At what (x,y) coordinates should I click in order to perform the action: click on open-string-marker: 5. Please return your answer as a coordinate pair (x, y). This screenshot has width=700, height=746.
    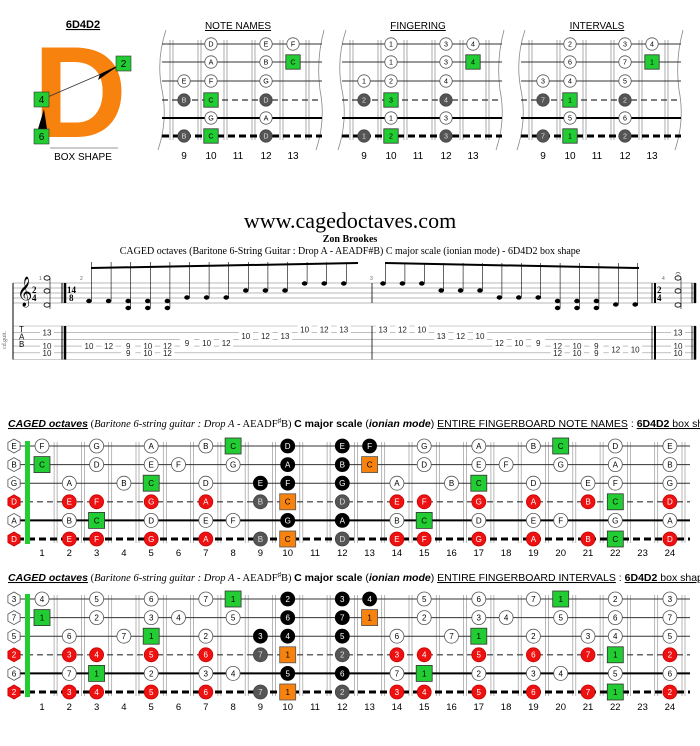
    Looking at the image, I should click on (14, 636).